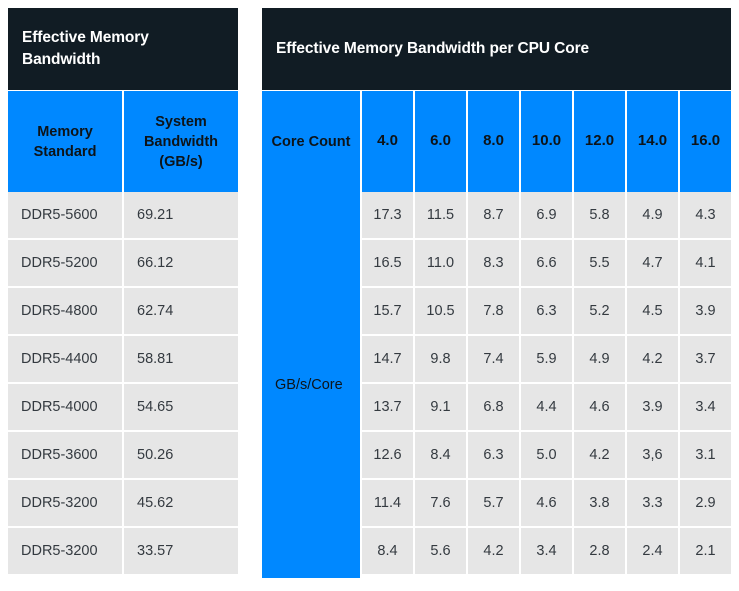 The height and width of the screenshot is (591, 739). I want to click on cell-bandwidth-per-core: 3.7, so click(705, 359).